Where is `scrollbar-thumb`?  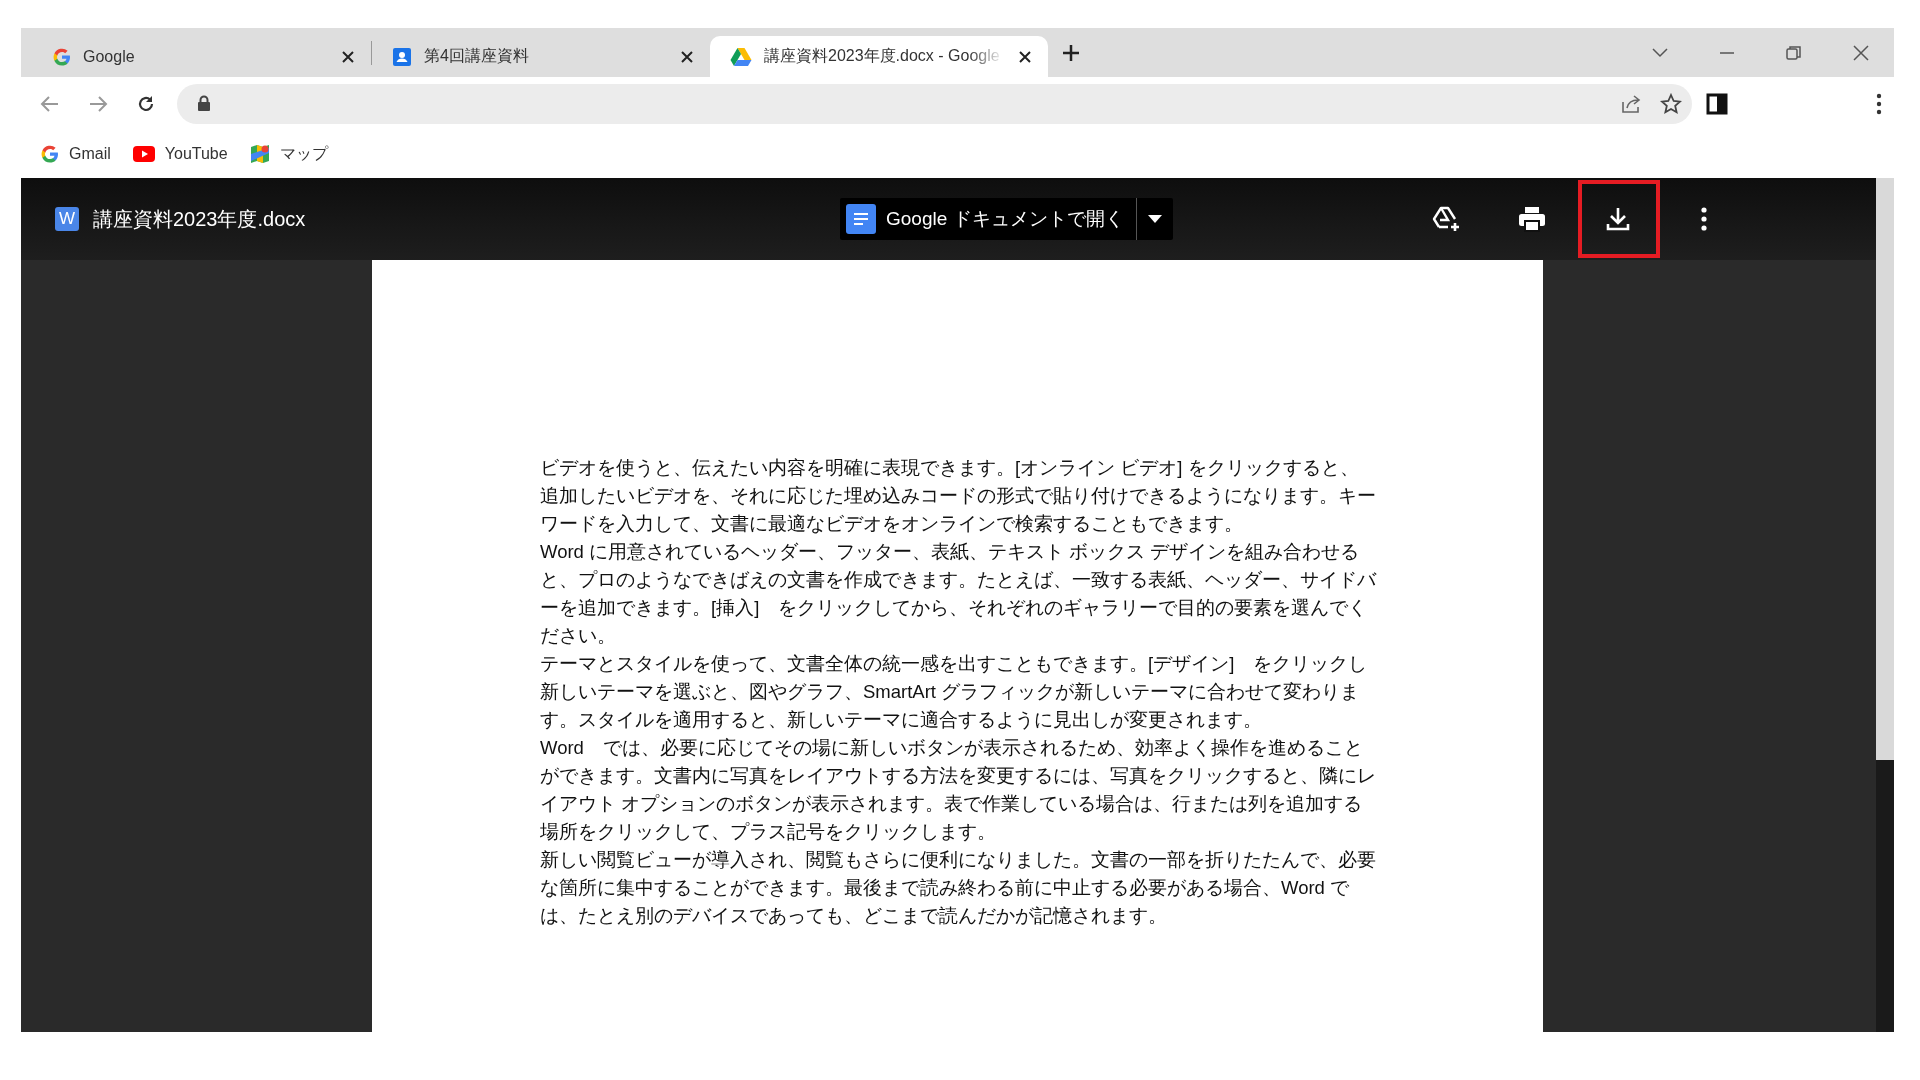
scrollbar-thumb is located at coordinates (1885, 469).